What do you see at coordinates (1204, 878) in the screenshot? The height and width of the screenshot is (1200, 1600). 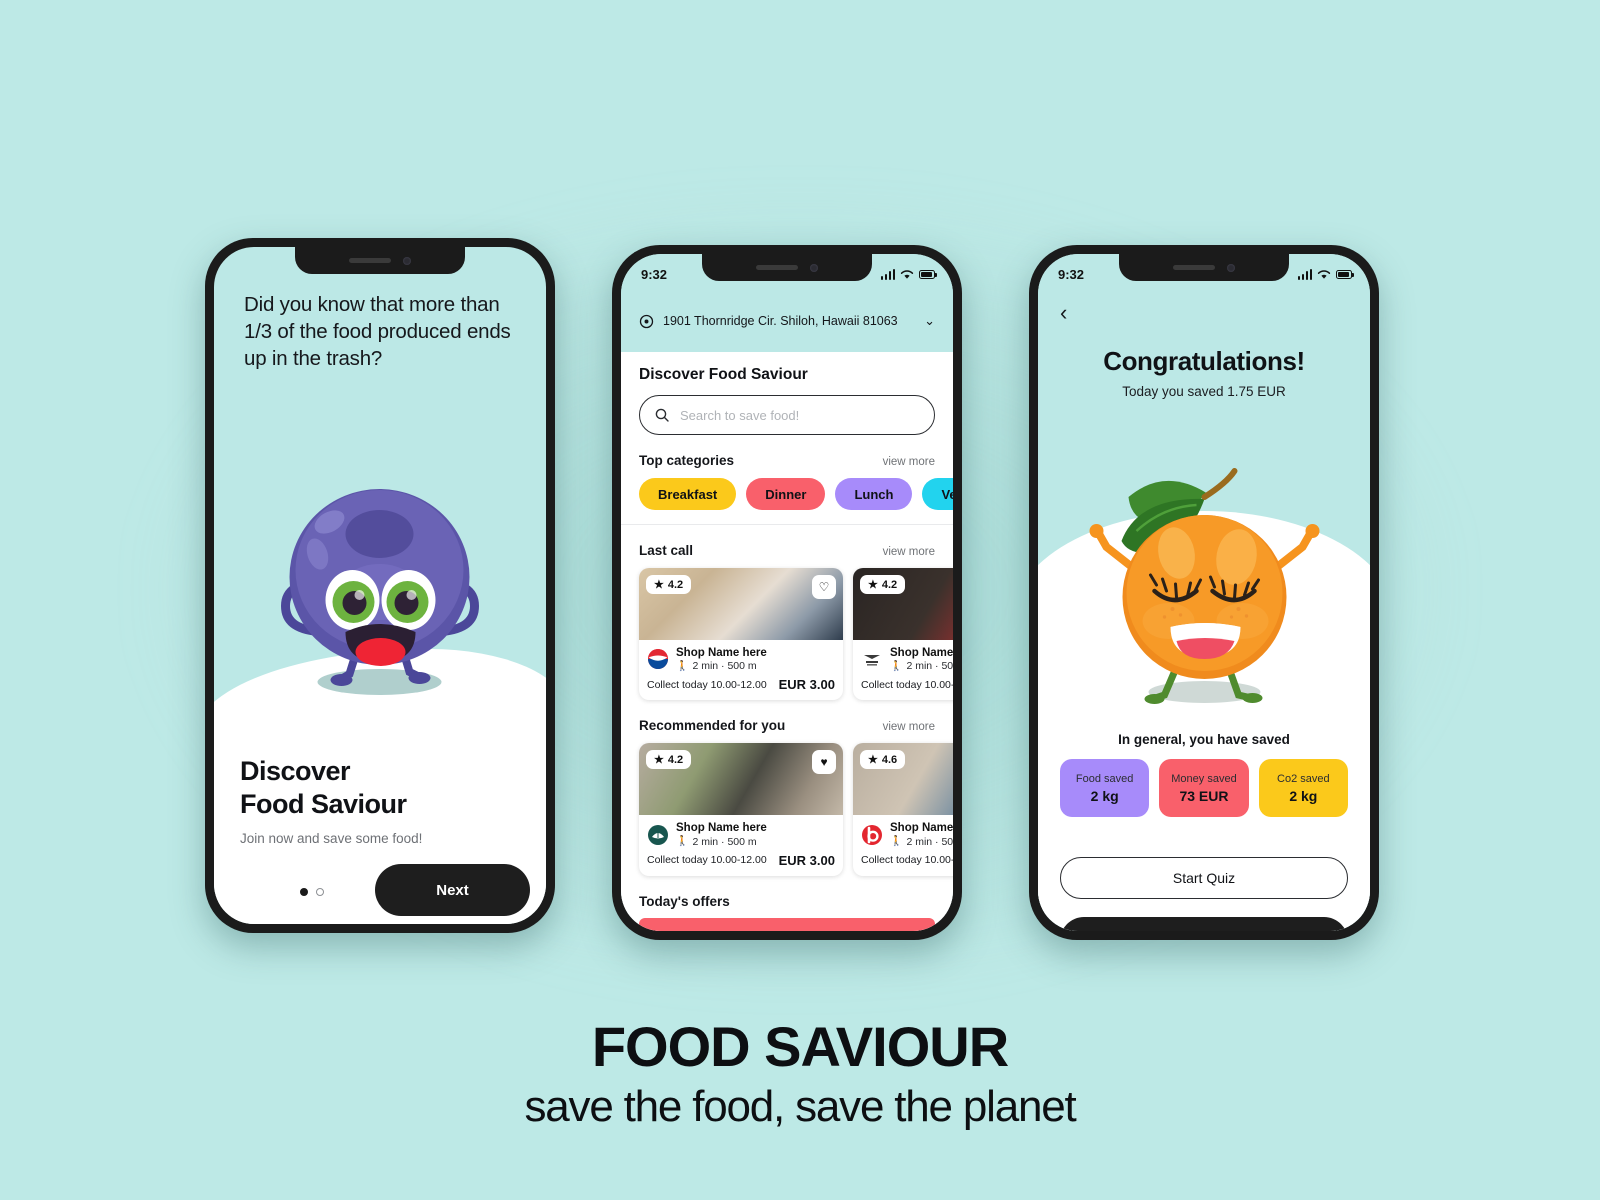 I see `start-quiz-button: Start Quiz` at bounding box center [1204, 878].